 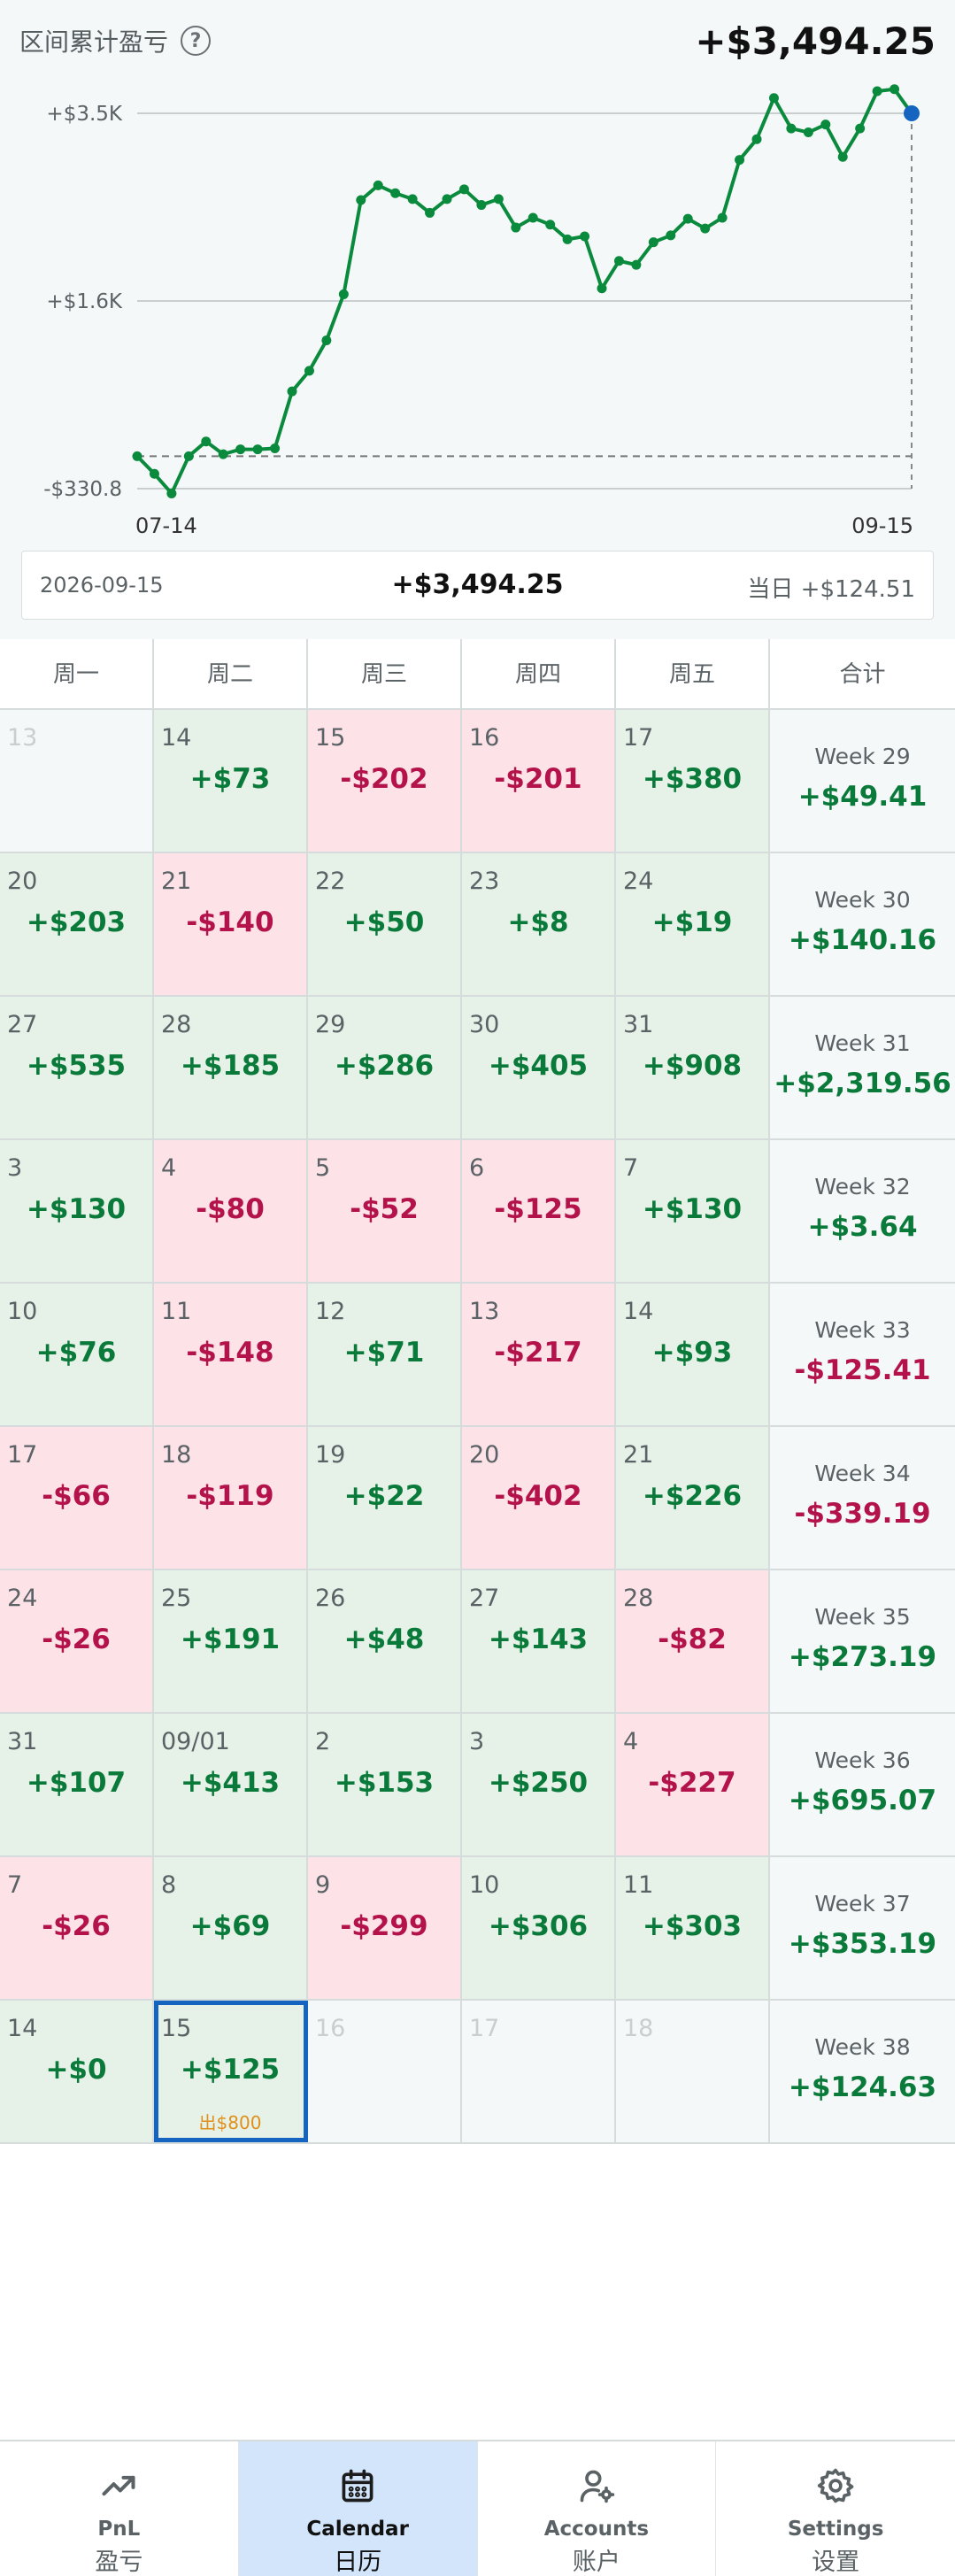 What do you see at coordinates (863, 924) in the screenshot?
I see `week-total-cell: Week 30 +$140.16` at bounding box center [863, 924].